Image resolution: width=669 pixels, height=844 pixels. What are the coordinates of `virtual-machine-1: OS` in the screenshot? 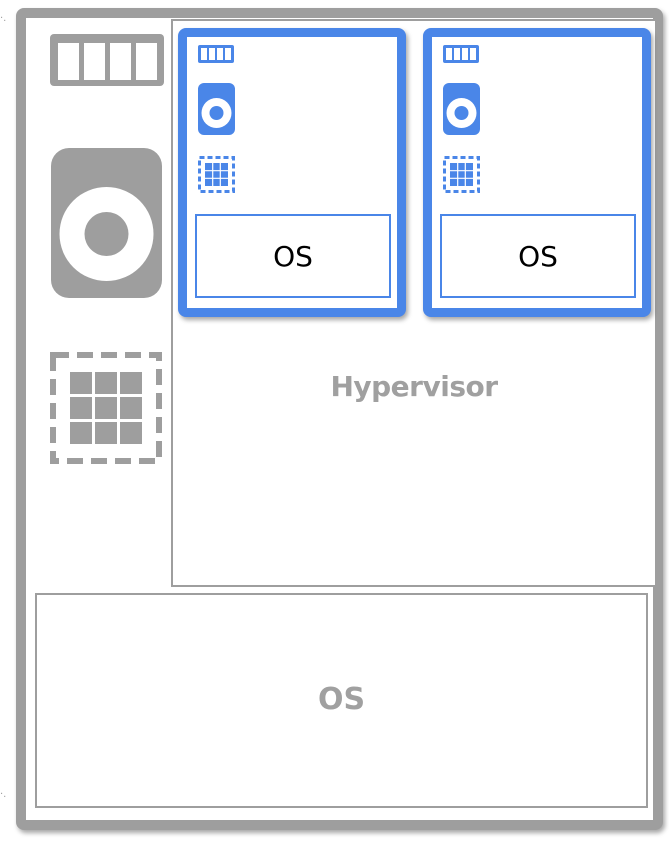 It's located at (292, 172).